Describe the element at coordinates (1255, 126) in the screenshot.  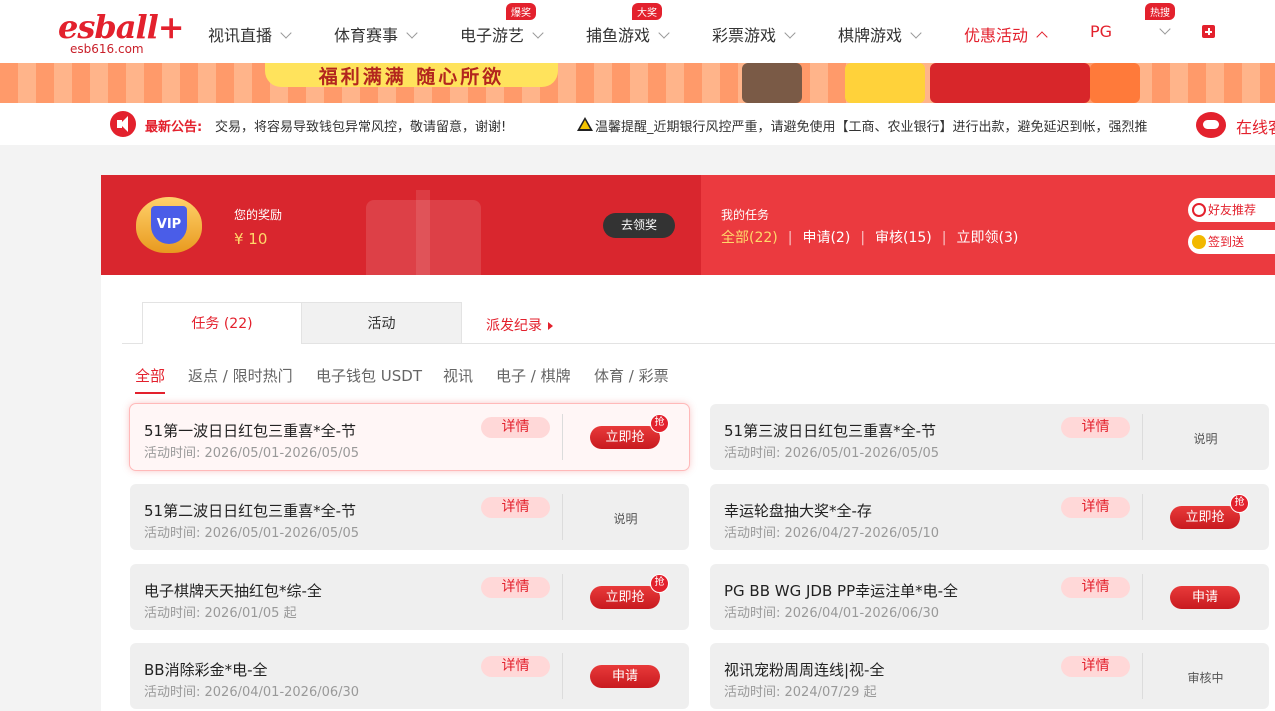
I see `customer-service-link: 在线客服` at that location.